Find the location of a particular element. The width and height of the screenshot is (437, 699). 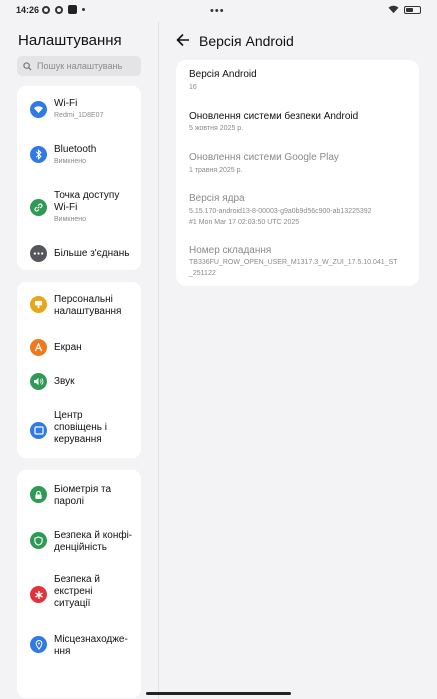

sidebar-item-biometry: Біометрія та паролі is located at coordinates (79, 496).